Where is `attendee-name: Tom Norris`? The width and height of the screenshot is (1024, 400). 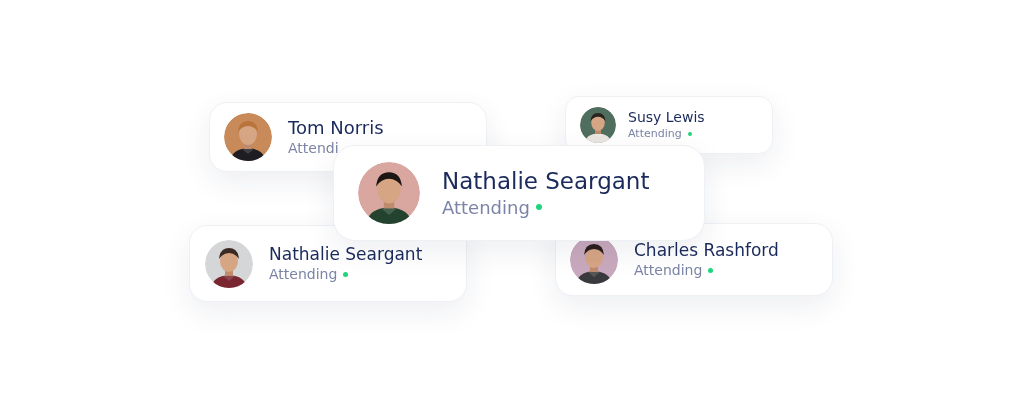 attendee-name: Tom Norris is located at coordinates (336, 128).